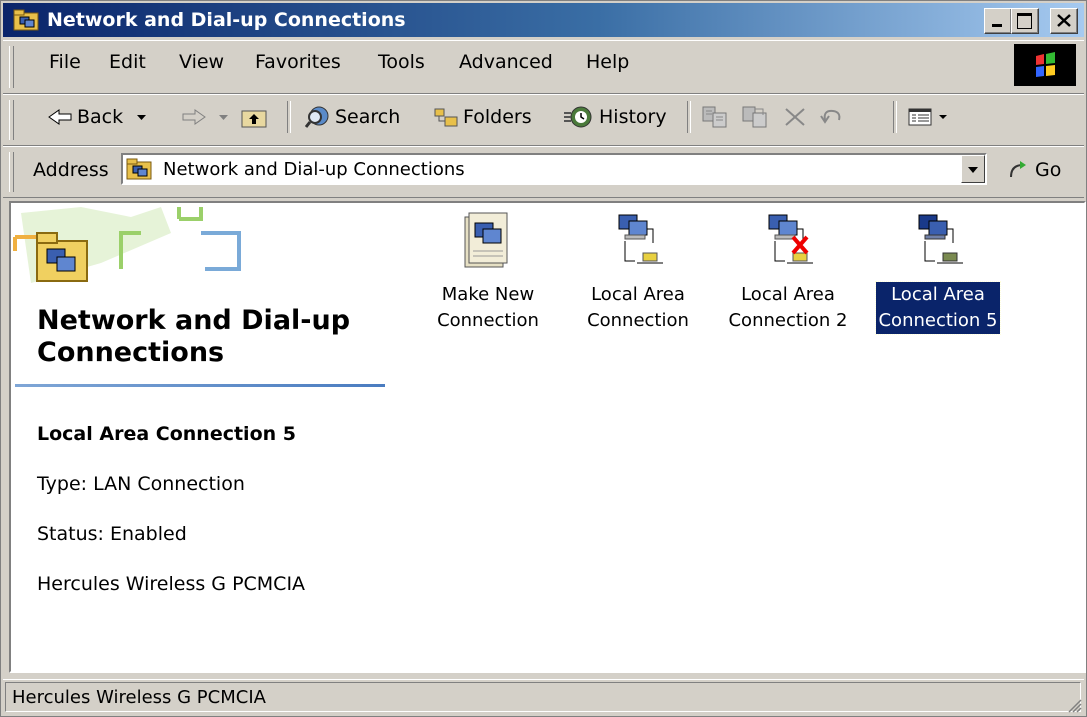  What do you see at coordinates (938, 308) in the screenshot?
I see `icon-label-selected: Local Area Connection 5` at bounding box center [938, 308].